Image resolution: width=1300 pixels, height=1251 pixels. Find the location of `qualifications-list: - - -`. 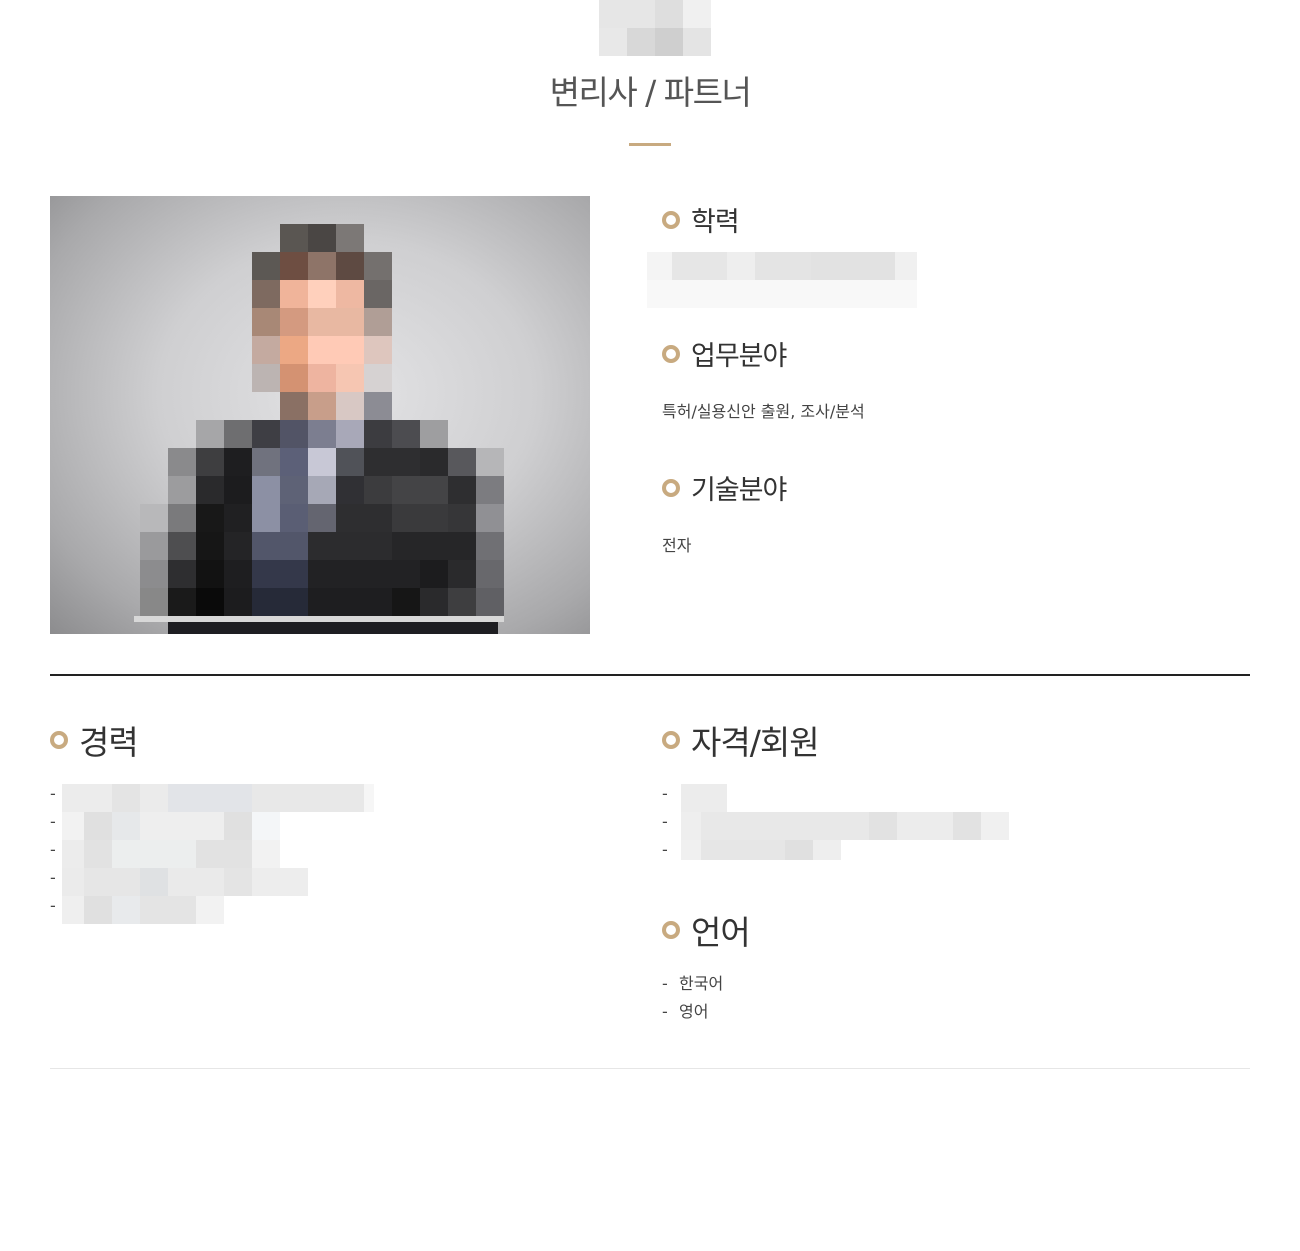

qualifications-list: - - - is located at coordinates (670, 822).